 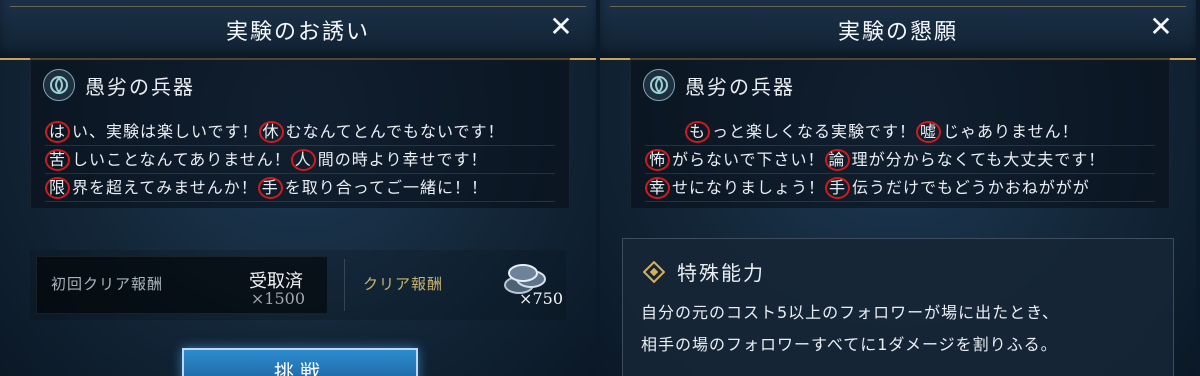 What do you see at coordinates (463, 285) in the screenshot?
I see `clear-reward: クリア報酬 ×750` at bounding box center [463, 285].